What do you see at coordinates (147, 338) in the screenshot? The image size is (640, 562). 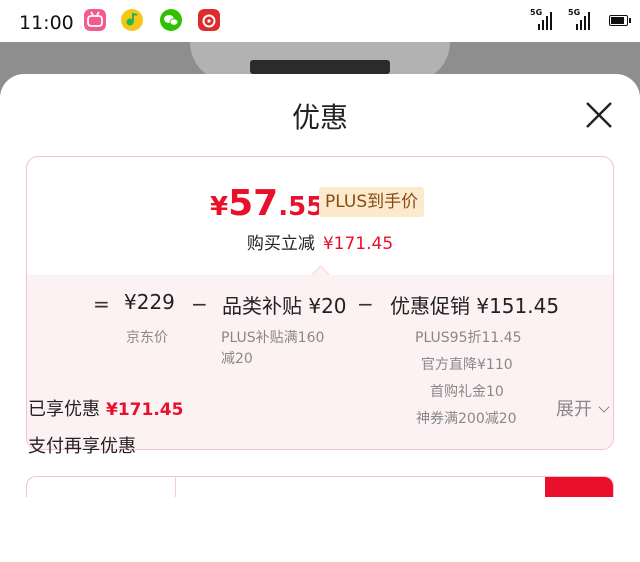 I see `base-price-label: 京东价` at bounding box center [147, 338].